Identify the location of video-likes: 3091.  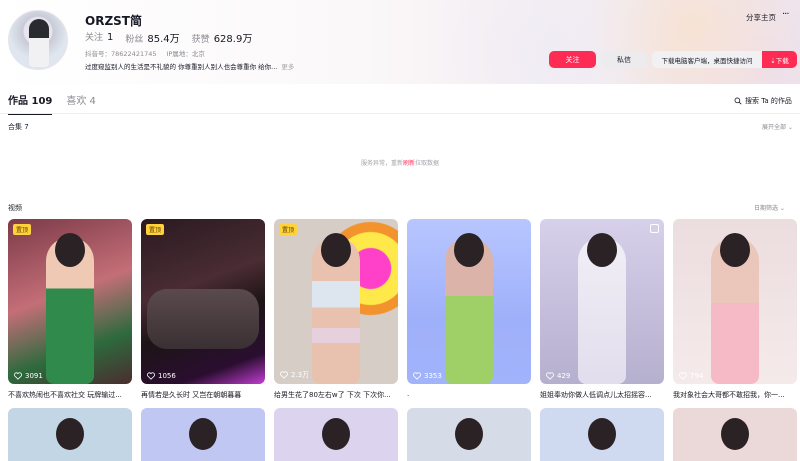
(28, 376).